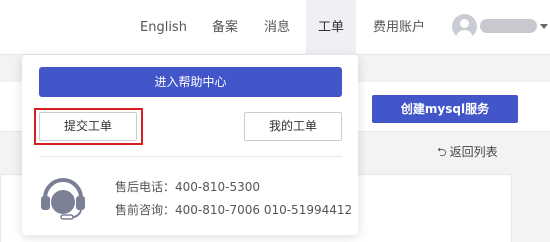  I want to click on return-arrow-icon: ⮌, so click(442, 152).